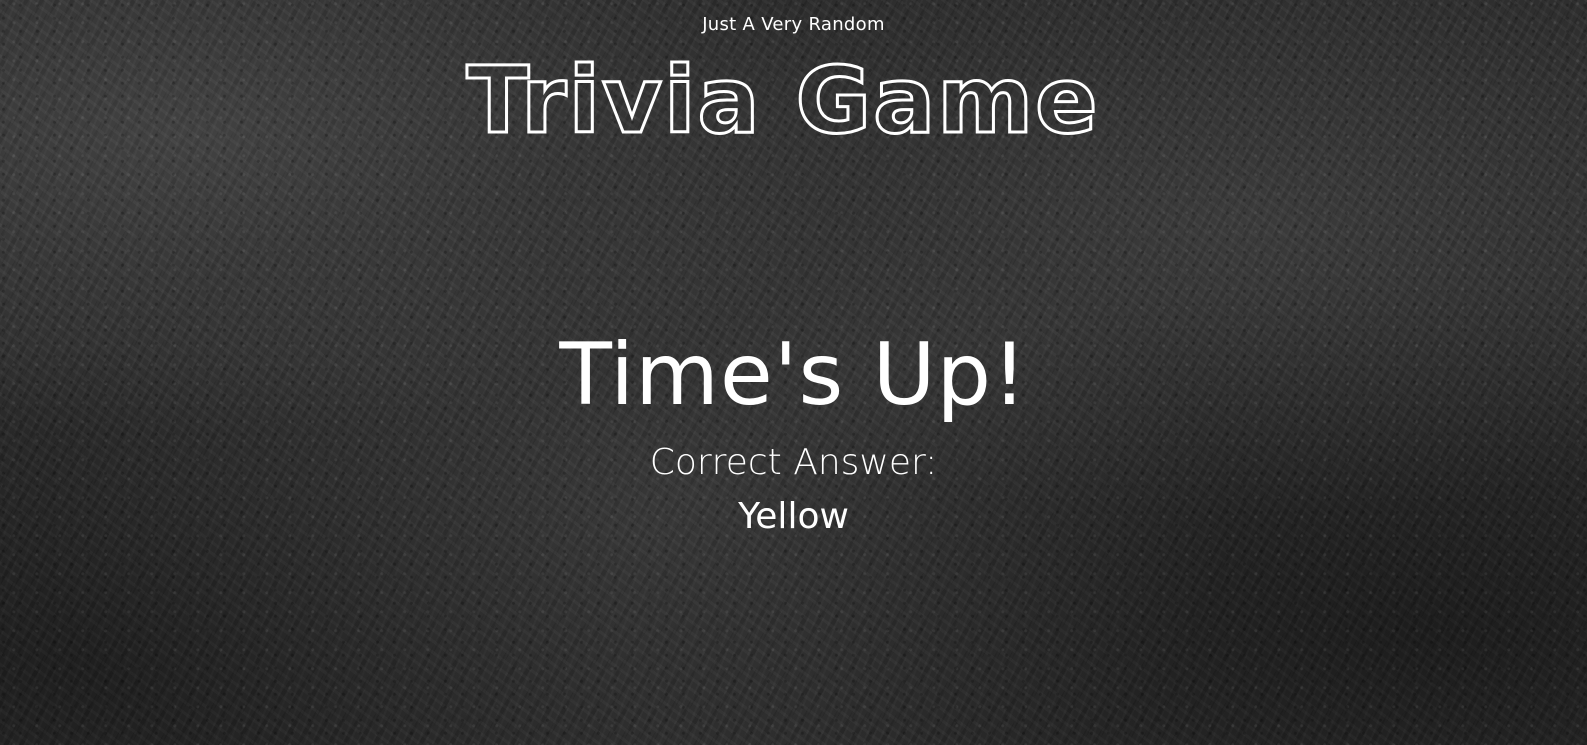 This screenshot has height=745, width=1587. Describe the element at coordinates (793, 24) in the screenshot. I see `header-subtitle: Just A Very Random` at that location.